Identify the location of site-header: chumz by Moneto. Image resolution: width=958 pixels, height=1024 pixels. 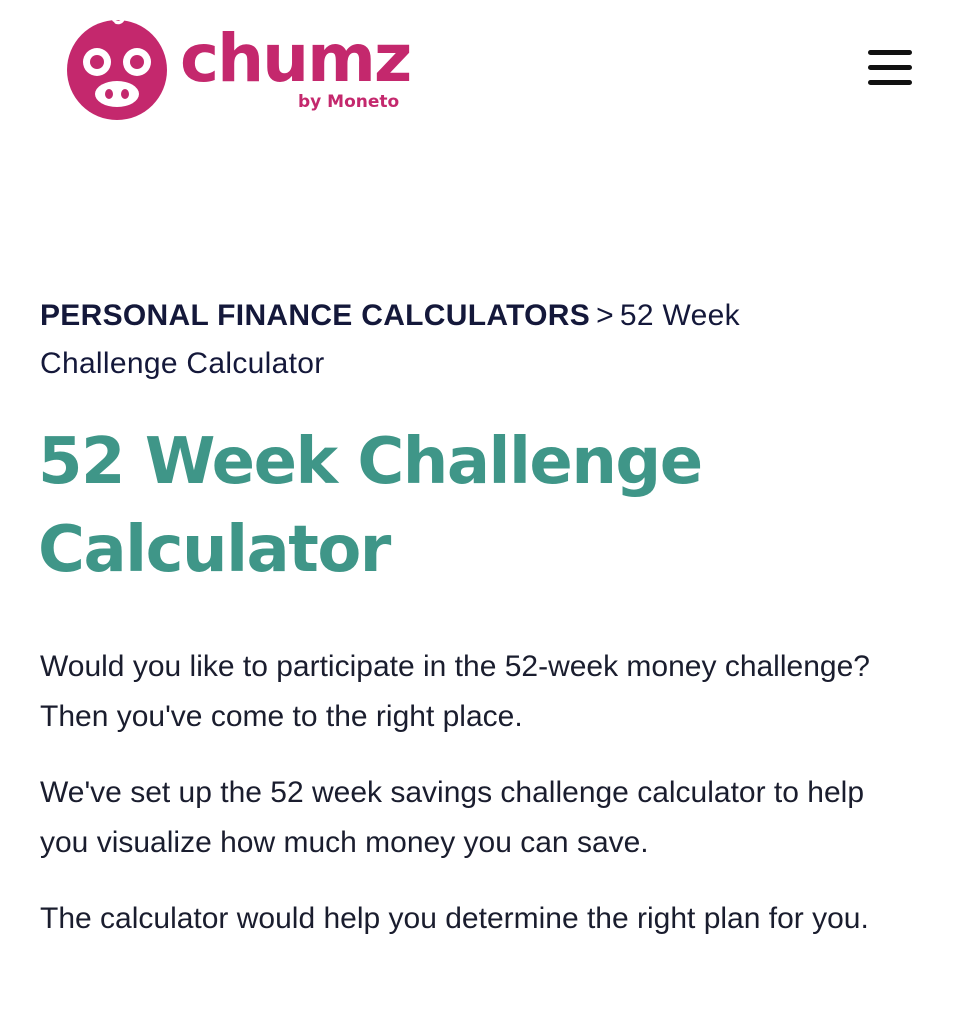
(479, 65).